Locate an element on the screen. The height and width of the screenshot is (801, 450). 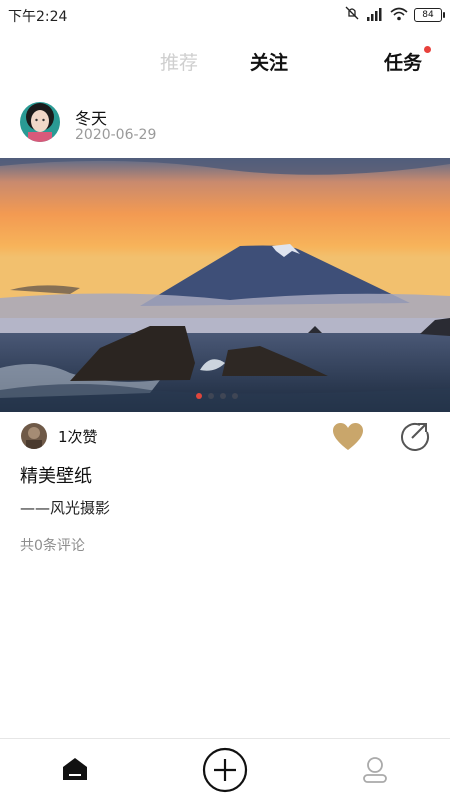
share-button is located at coordinates (414, 437).